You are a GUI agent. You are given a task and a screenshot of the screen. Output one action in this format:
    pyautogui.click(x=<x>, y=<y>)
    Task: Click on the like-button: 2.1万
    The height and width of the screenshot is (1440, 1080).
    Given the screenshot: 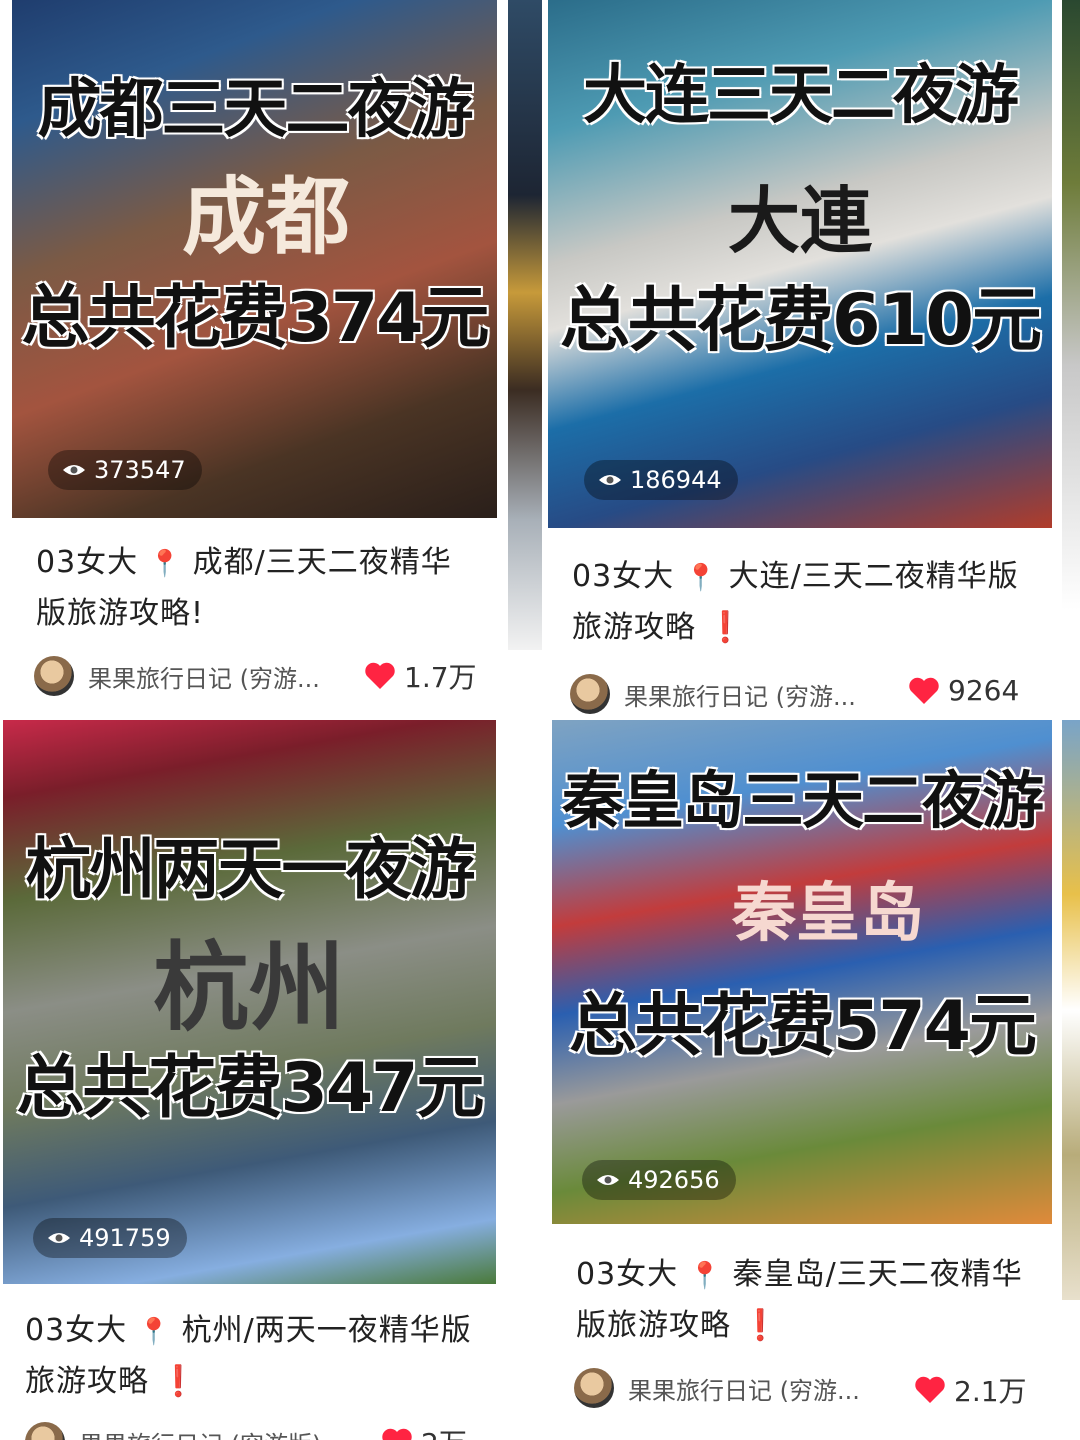 What is the action you would take?
    pyautogui.click(x=970, y=1390)
    